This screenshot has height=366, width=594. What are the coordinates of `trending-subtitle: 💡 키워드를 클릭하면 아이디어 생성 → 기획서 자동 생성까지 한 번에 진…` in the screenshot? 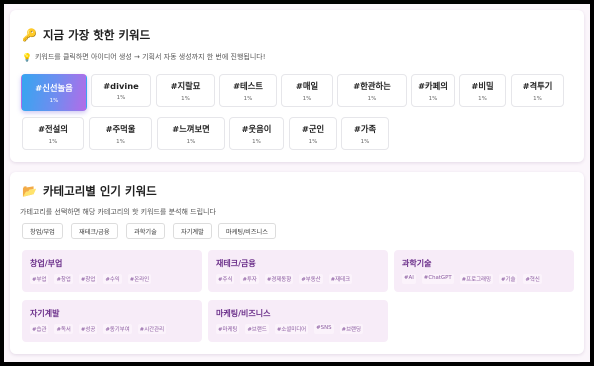 It's located at (144, 57).